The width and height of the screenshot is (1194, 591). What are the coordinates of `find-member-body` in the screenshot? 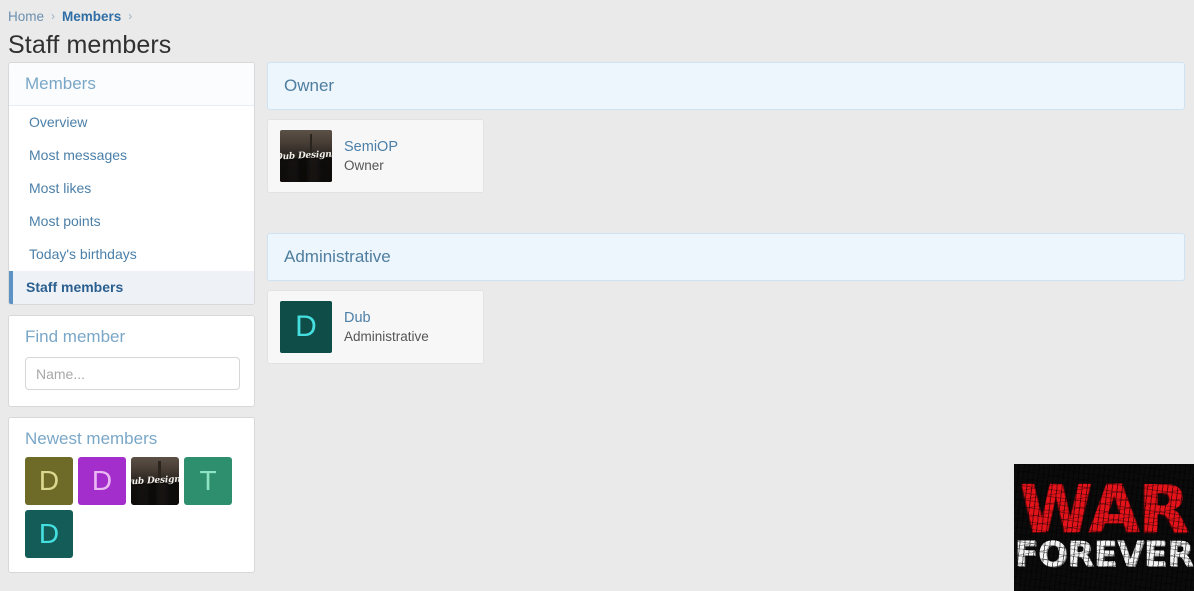 It's located at (131, 379).